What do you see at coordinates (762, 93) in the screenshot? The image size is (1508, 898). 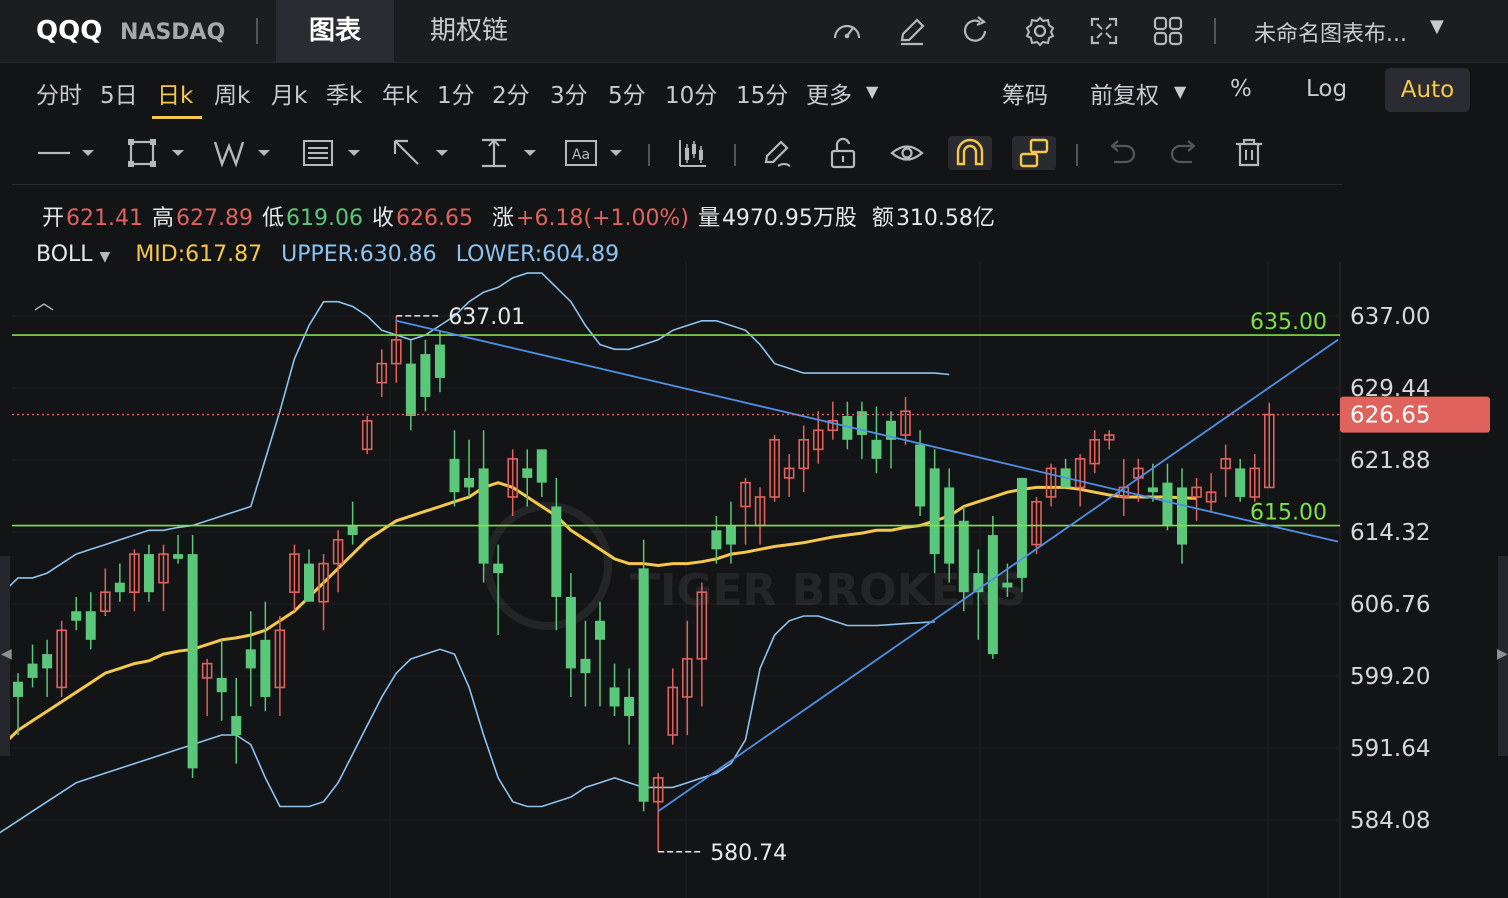 I see `period-15min: 15分` at bounding box center [762, 93].